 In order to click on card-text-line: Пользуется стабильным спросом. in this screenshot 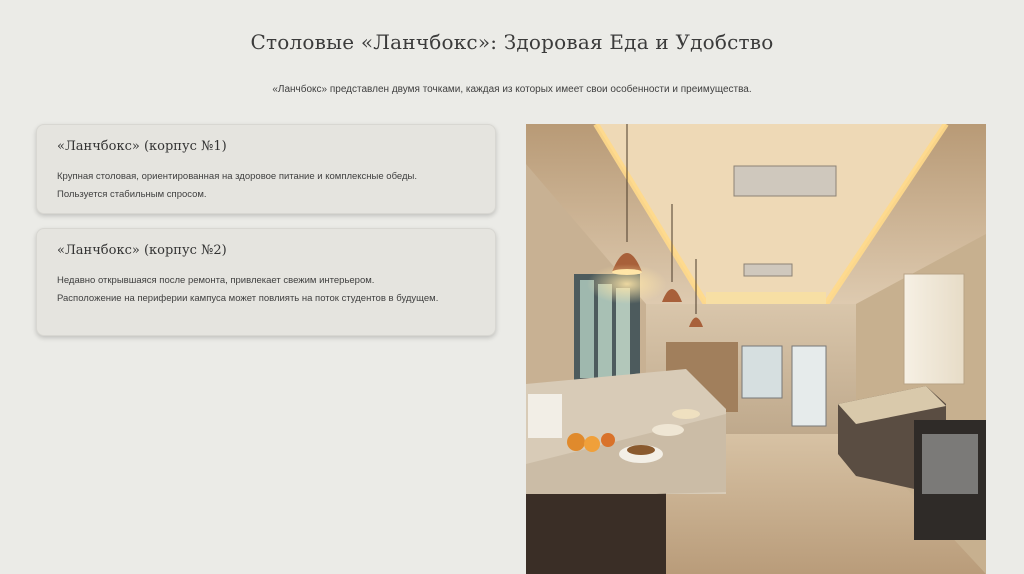, I will do `click(132, 194)`.